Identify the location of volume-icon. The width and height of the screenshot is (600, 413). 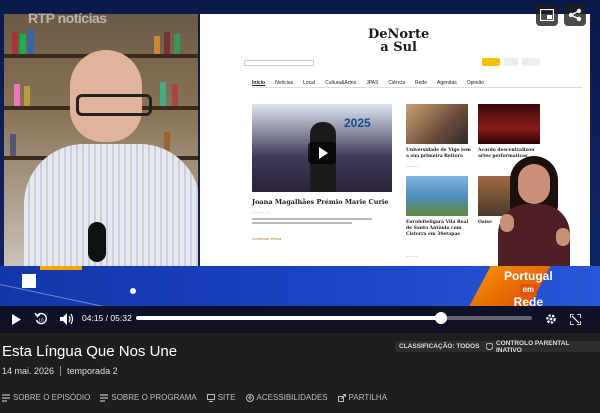
(67, 319).